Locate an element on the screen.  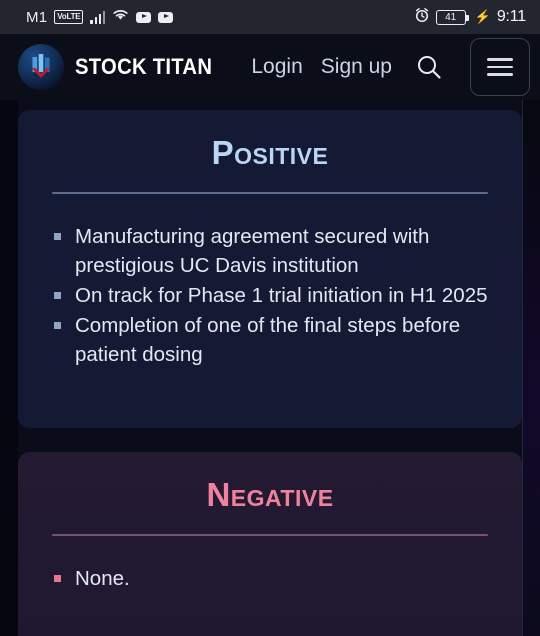
page-scrollbar is located at coordinates (522, 368).